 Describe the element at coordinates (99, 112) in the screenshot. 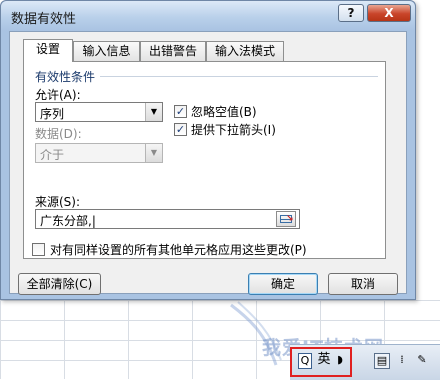

I see `allow-dropdown: 序列 ▼` at that location.